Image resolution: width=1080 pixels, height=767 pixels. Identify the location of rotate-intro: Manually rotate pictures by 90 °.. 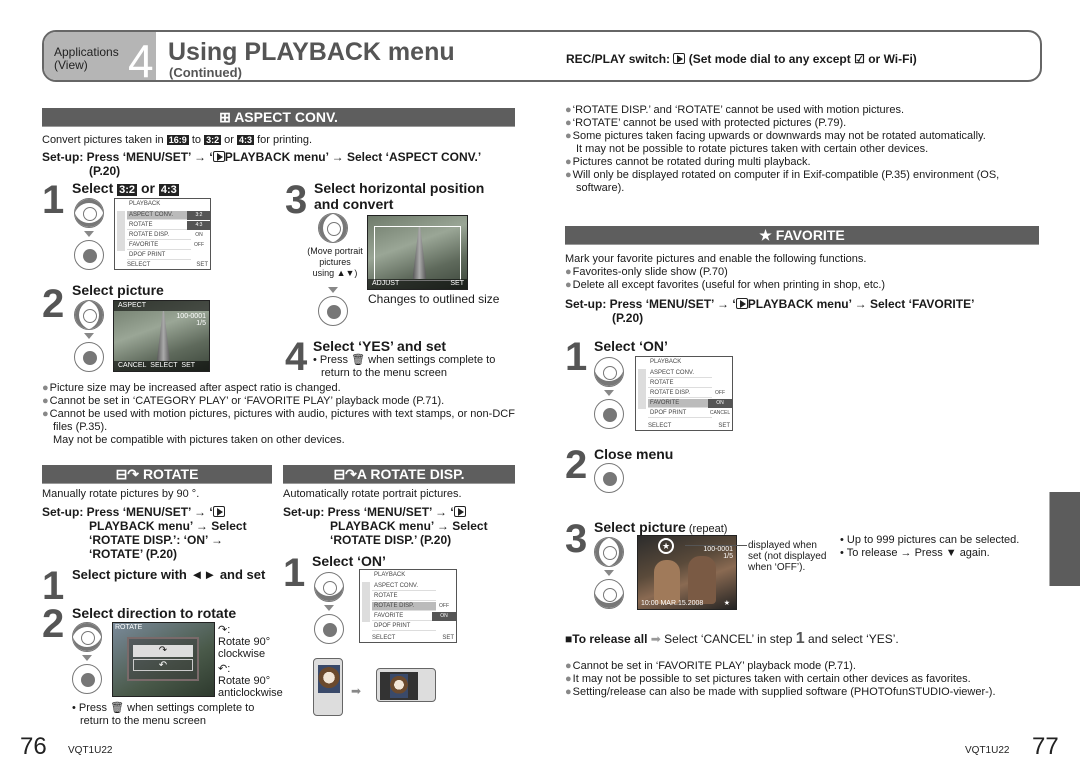
(121, 494).